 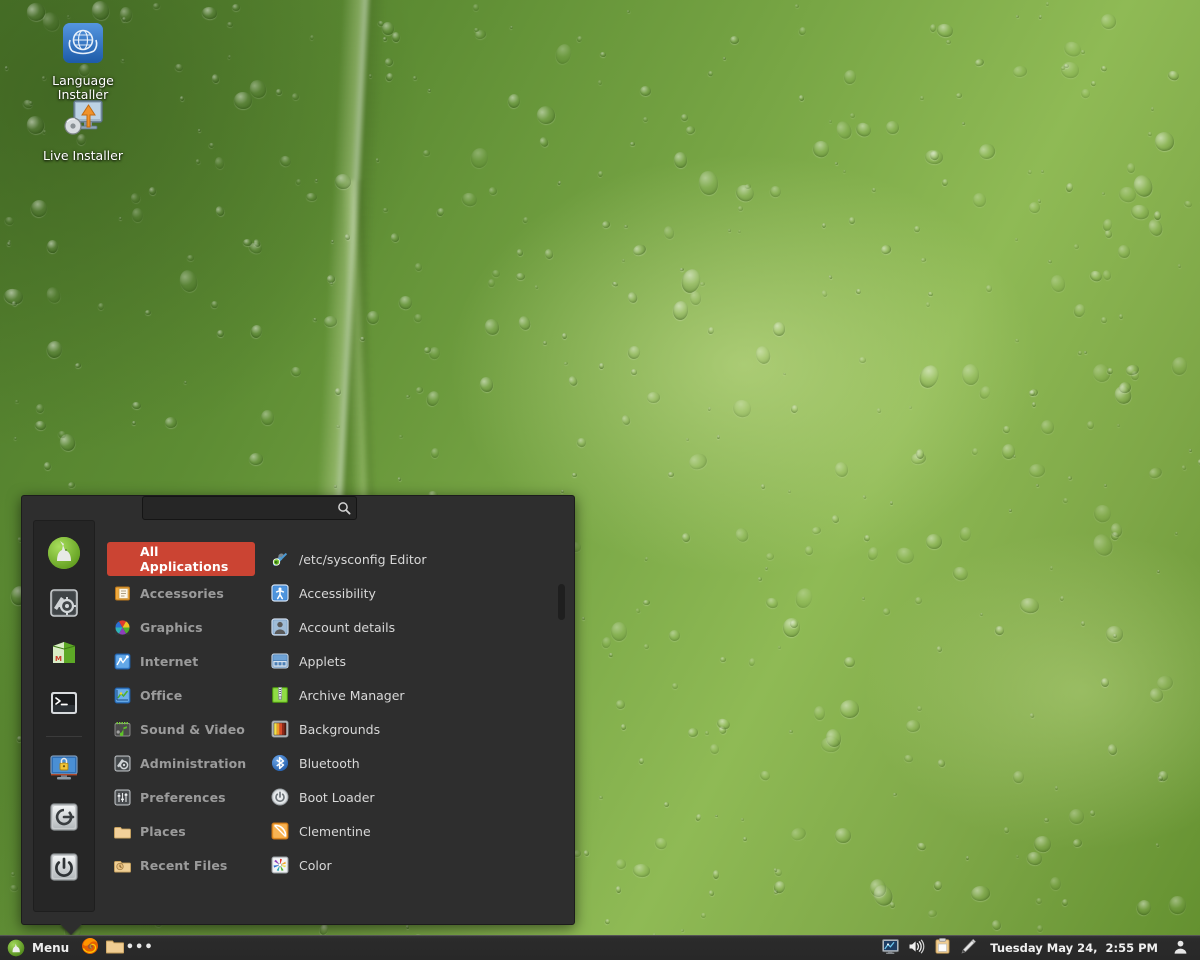 What do you see at coordinates (244, 508) in the screenshot?
I see `search-input` at bounding box center [244, 508].